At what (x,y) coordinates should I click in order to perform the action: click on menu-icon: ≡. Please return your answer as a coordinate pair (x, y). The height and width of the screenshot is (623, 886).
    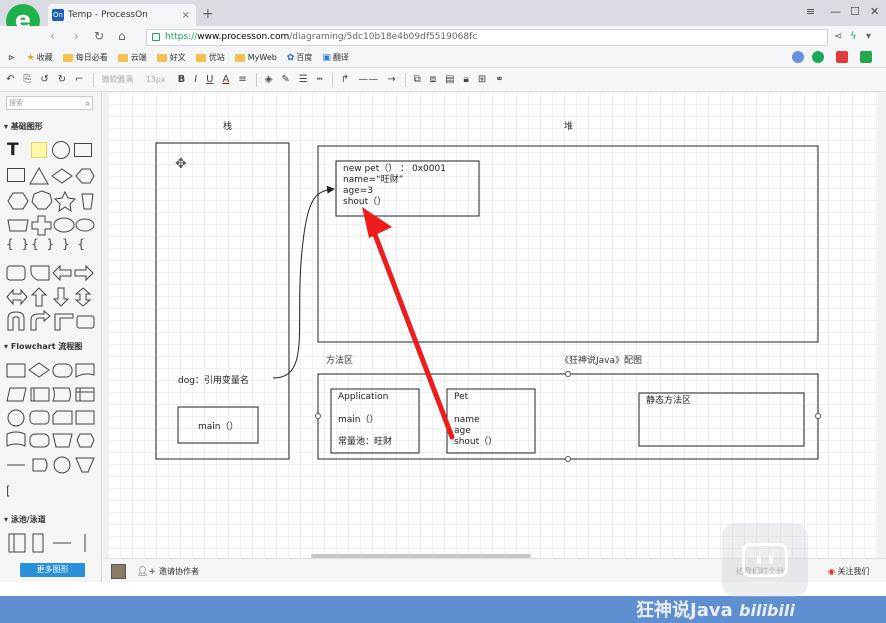
    Looking at the image, I should click on (810, 11).